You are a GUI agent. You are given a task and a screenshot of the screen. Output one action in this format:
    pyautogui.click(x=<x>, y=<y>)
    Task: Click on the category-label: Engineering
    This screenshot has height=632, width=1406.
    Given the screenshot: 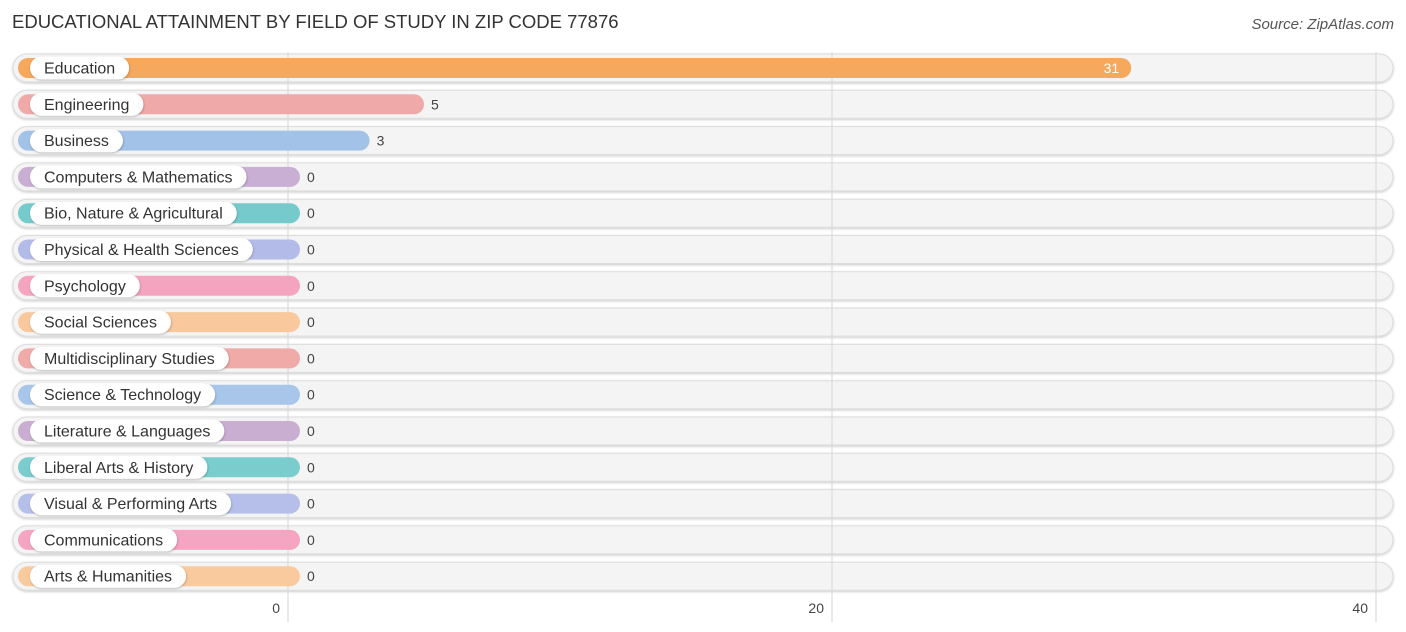 What is the action you would take?
    pyautogui.click(x=86, y=105)
    